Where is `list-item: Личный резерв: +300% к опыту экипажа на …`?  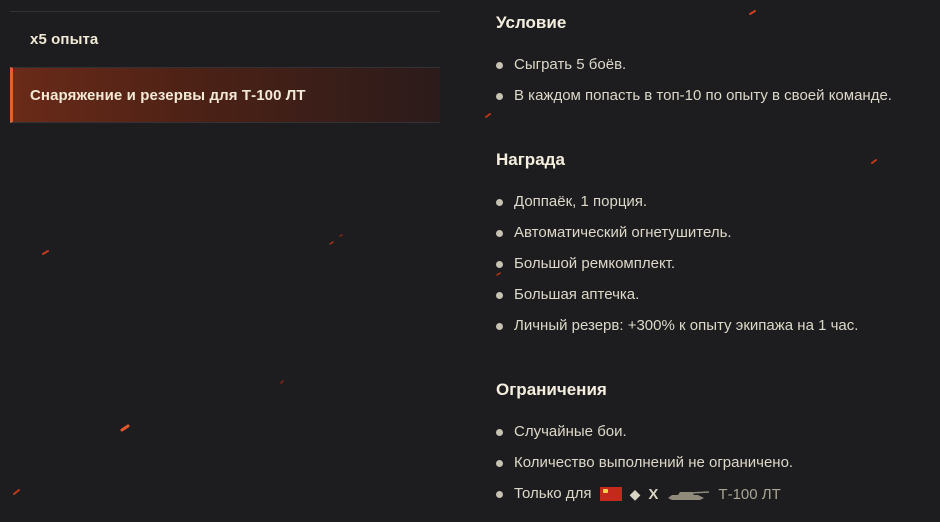 list-item: Личный резерв: +300% к опыту экипажа на … is located at coordinates (677, 325).